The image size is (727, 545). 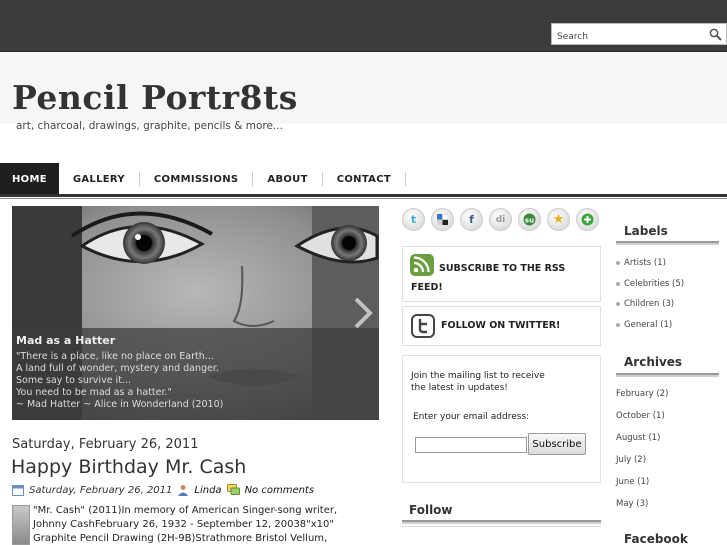 What do you see at coordinates (207, 490) in the screenshot?
I see `post-author-link: Linda` at bounding box center [207, 490].